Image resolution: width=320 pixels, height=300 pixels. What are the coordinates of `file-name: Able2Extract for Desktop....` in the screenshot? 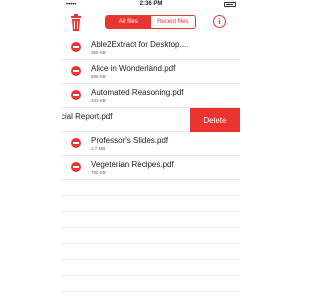 It's located at (140, 44).